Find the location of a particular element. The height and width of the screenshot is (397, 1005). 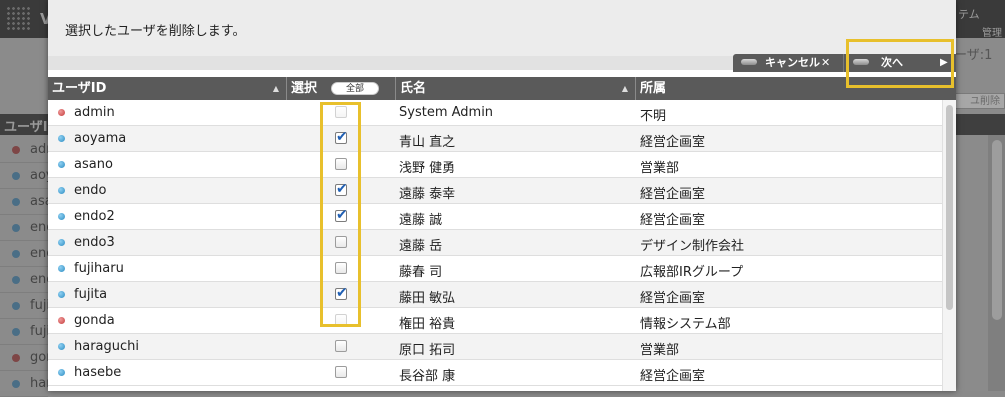

user-table-header: ユーザID ▲ 選択 全部 氏名 ▲ 所属 is located at coordinates (502, 88).